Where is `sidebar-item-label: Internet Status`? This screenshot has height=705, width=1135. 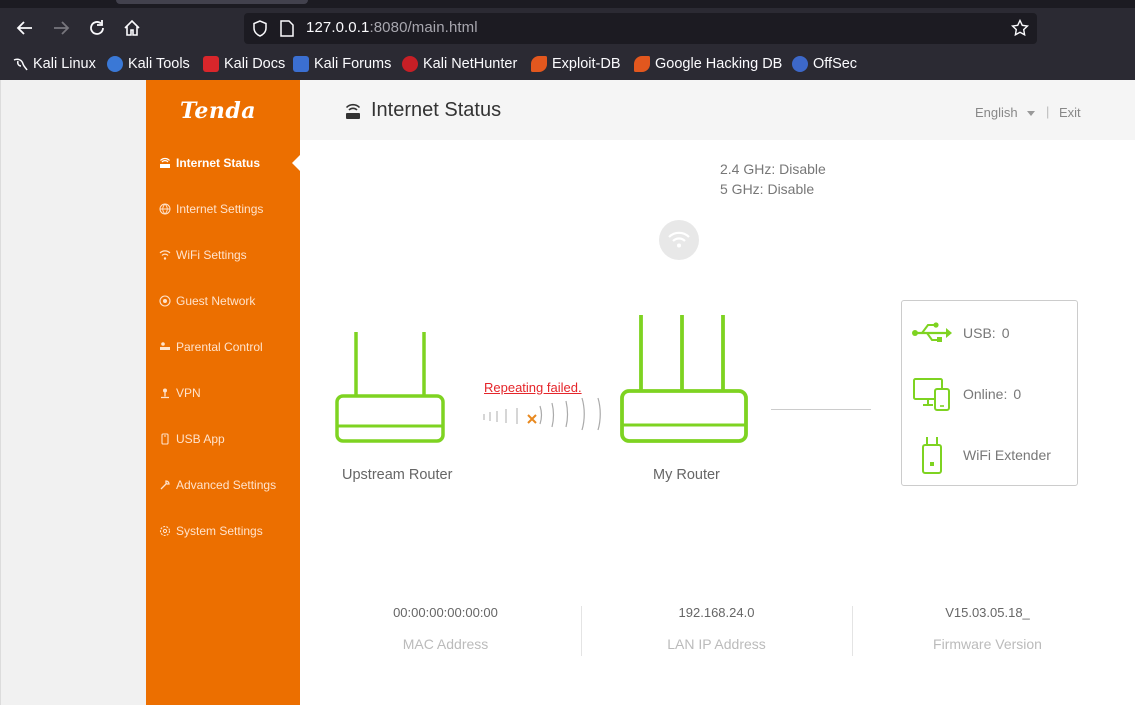
sidebar-item-label: Internet Status is located at coordinates (218, 163).